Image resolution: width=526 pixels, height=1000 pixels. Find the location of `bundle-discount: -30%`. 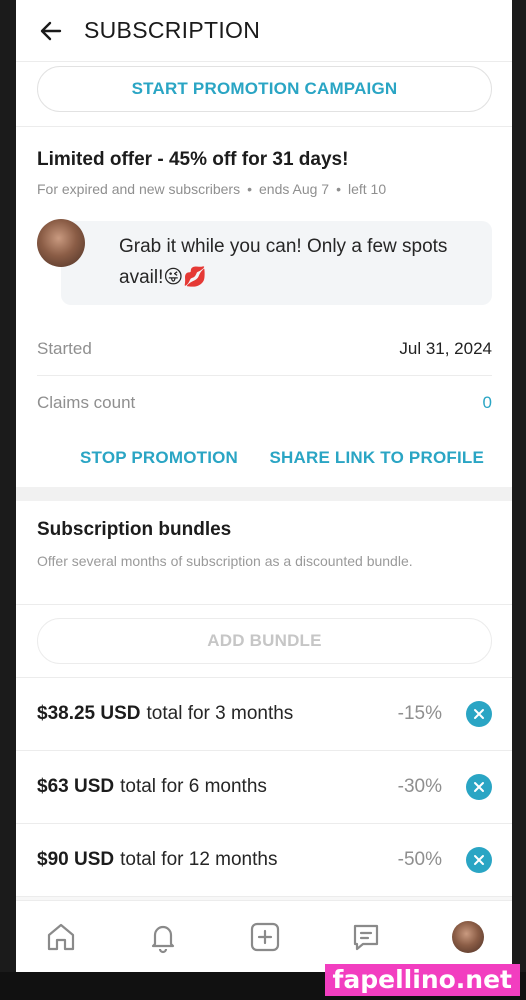

bundle-discount: -30% is located at coordinates (419, 786).